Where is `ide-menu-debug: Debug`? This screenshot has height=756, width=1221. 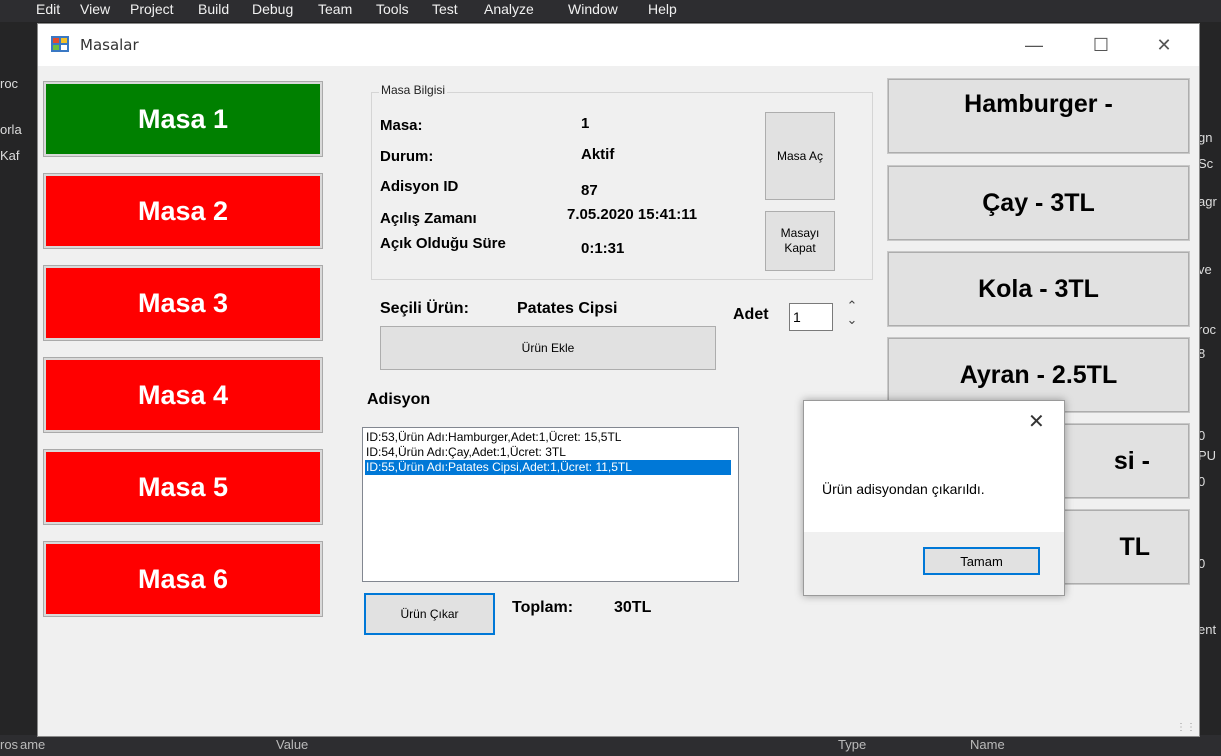
ide-menu-debug: Debug is located at coordinates (272, 9).